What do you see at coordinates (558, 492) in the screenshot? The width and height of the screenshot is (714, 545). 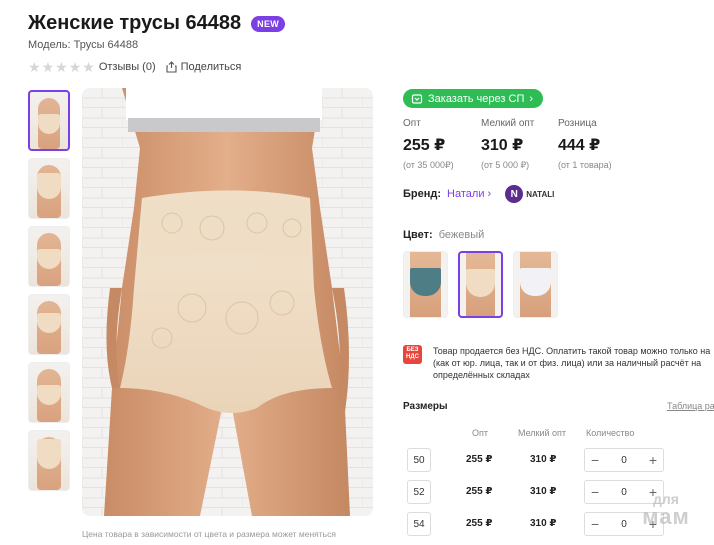 I see `table-row: 52 255 ₽ 310 ₽ − 0 +` at bounding box center [558, 492].